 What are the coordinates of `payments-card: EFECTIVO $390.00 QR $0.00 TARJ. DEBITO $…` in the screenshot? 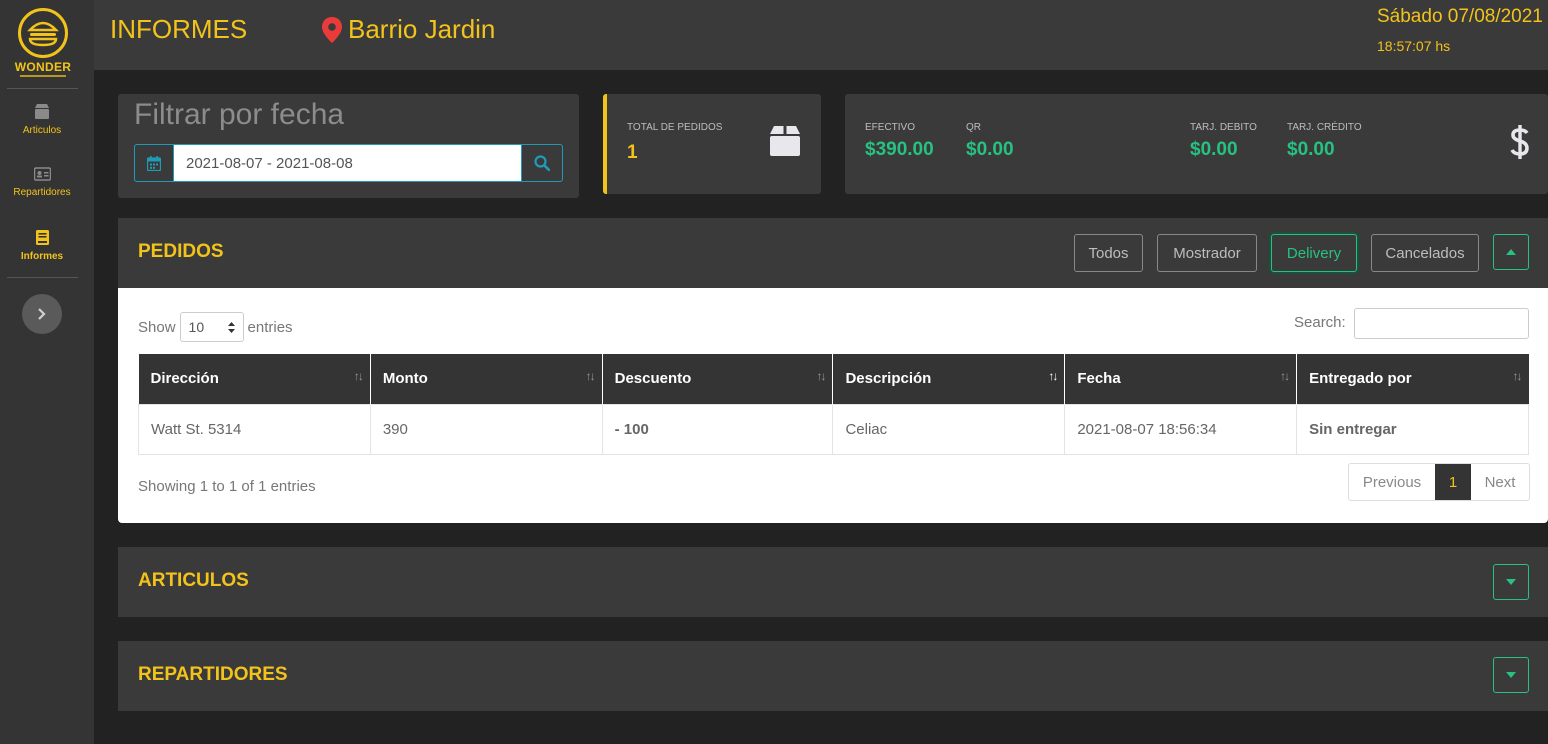 It's located at (1196, 144).